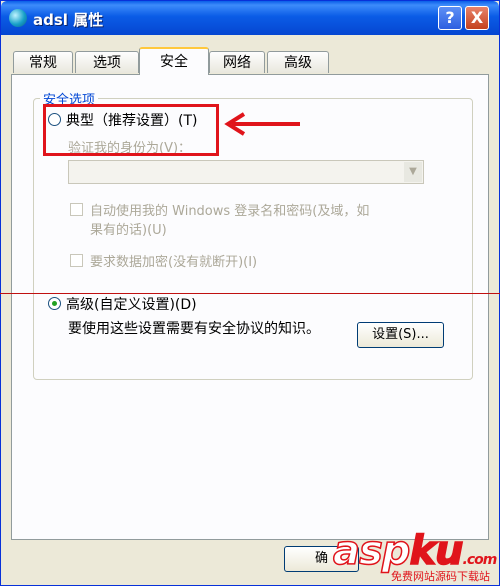  Describe the element at coordinates (246, 172) in the screenshot. I see `verify-identity-select: ▼` at that location.